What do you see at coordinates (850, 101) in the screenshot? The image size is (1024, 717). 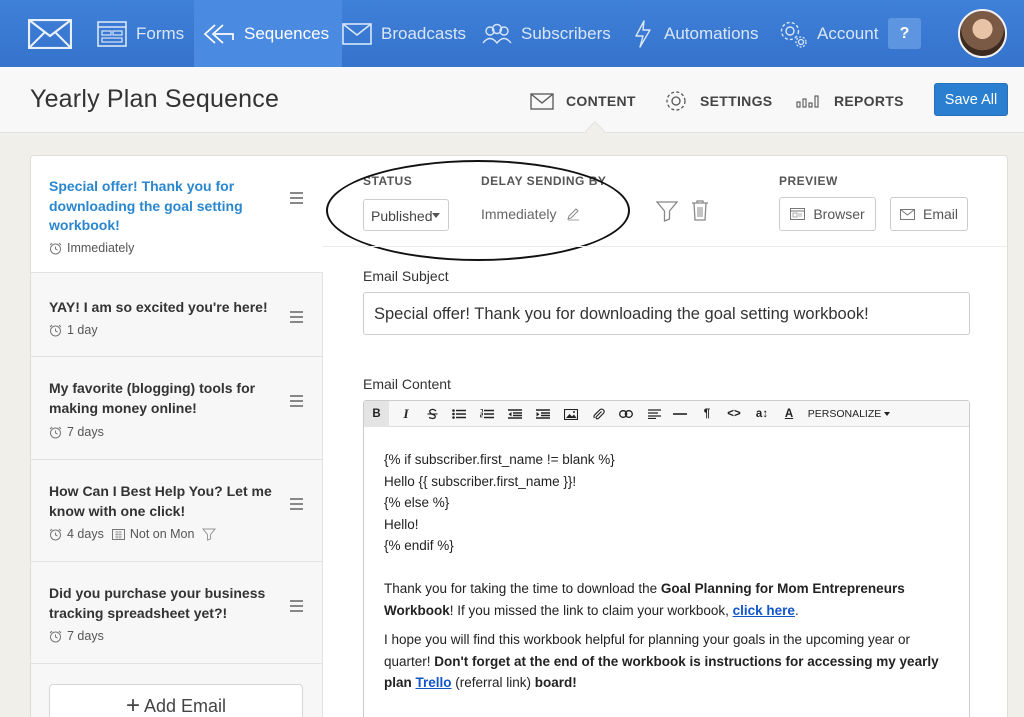 I see `tab-reports: REPORTS` at bounding box center [850, 101].